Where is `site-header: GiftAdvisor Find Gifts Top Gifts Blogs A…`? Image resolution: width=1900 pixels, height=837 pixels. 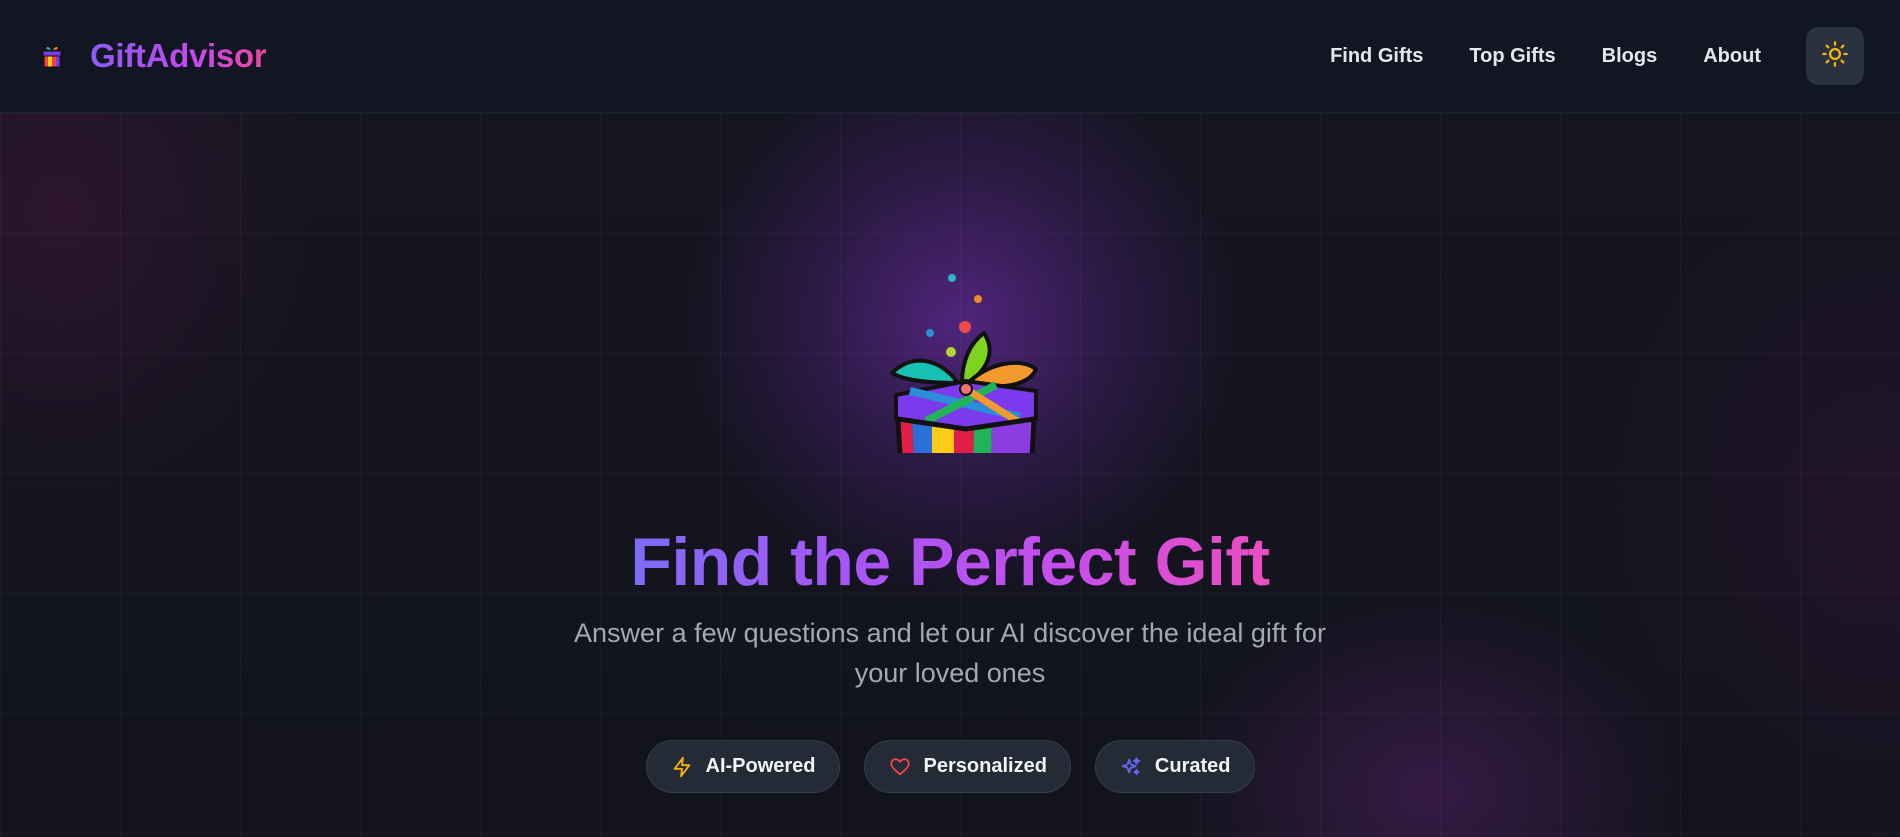
site-header: GiftAdvisor Find Gifts Top Gifts Blogs A… is located at coordinates (950, 56).